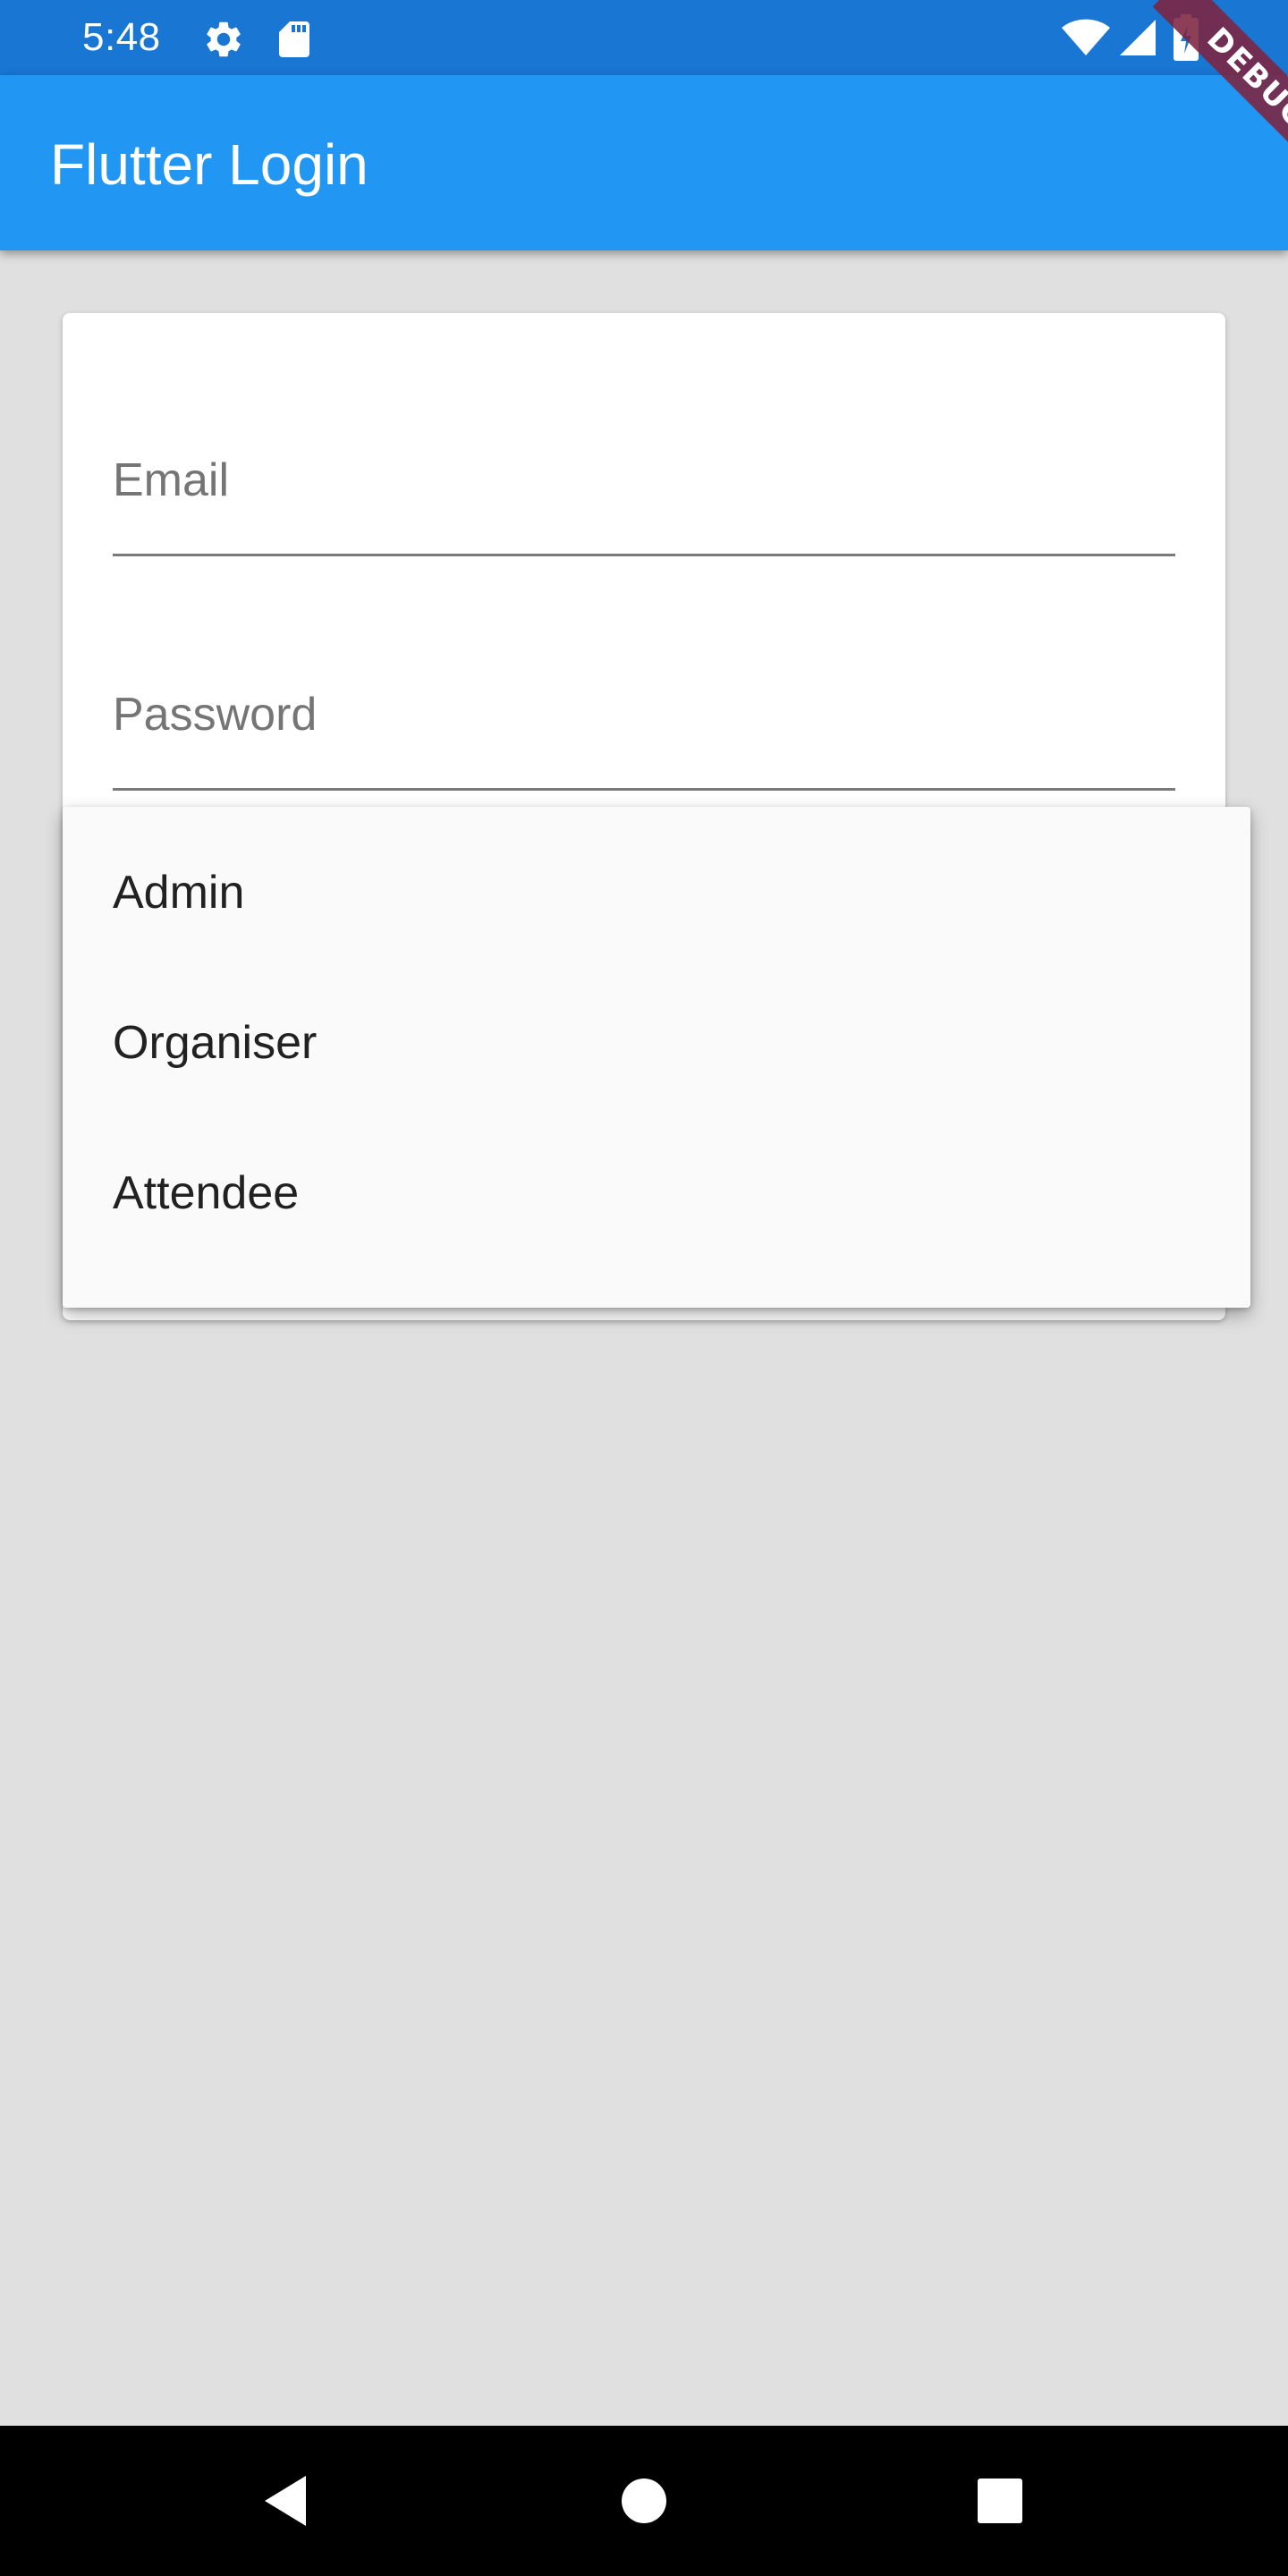  Describe the element at coordinates (644, 737) in the screenshot. I see `password-field: Password` at that location.